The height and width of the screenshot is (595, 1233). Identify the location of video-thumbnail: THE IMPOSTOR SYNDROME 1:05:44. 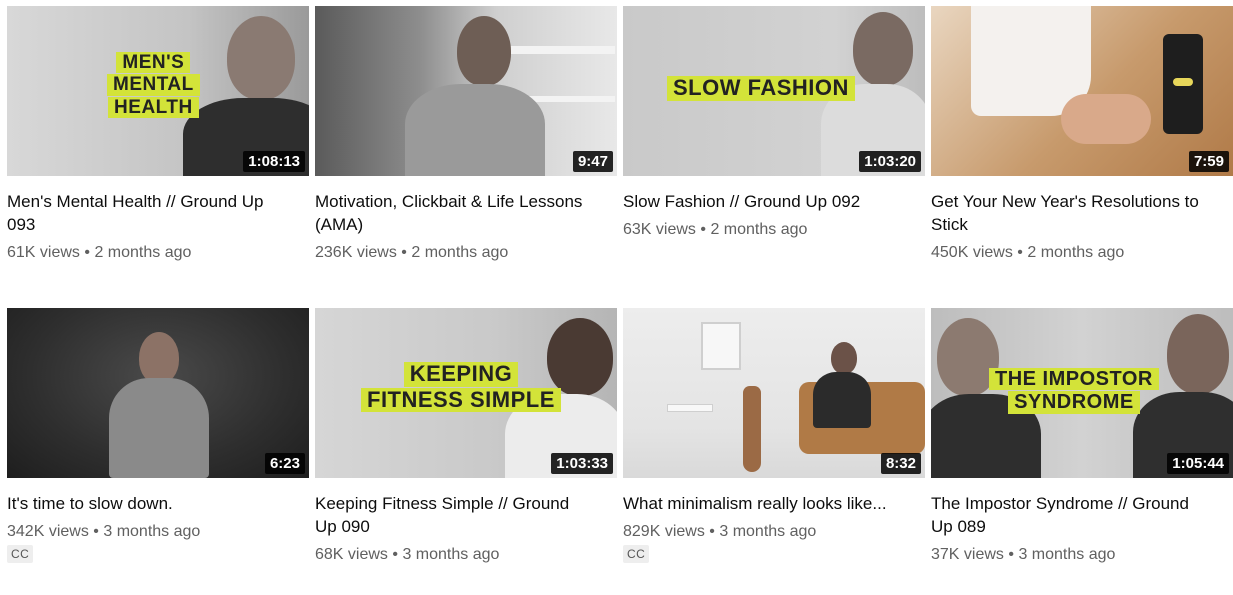
(1082, 393).